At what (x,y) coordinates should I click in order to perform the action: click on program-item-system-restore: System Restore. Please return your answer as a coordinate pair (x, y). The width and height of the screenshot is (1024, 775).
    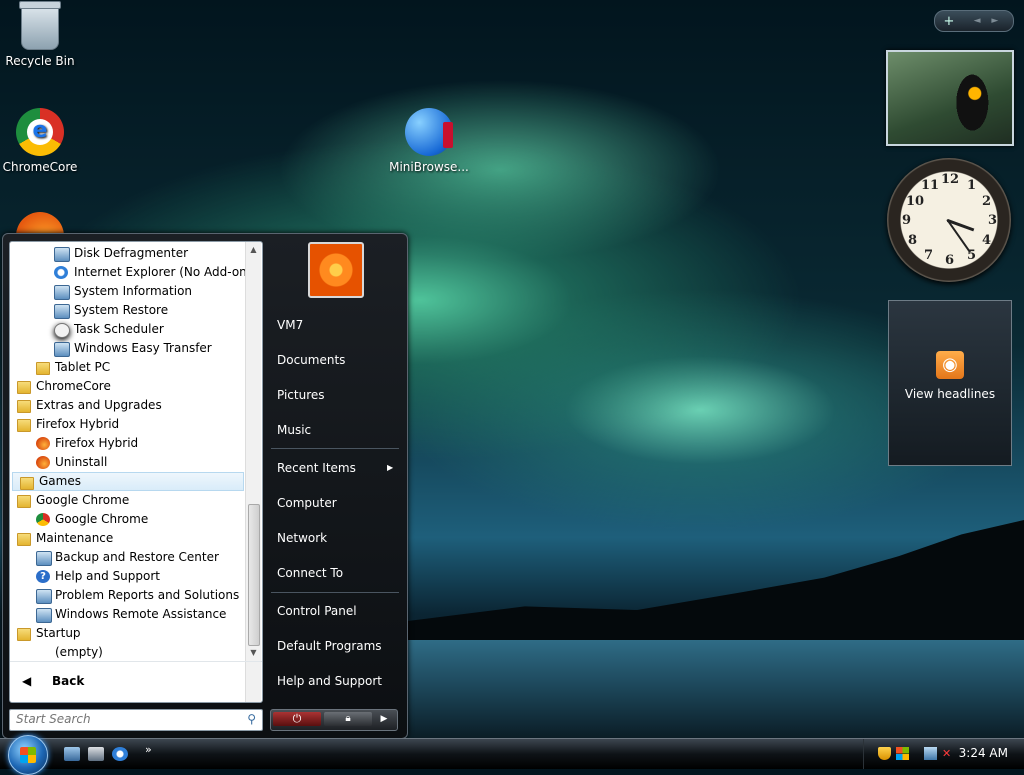
    Looking at the image, I should click on (128, 310).